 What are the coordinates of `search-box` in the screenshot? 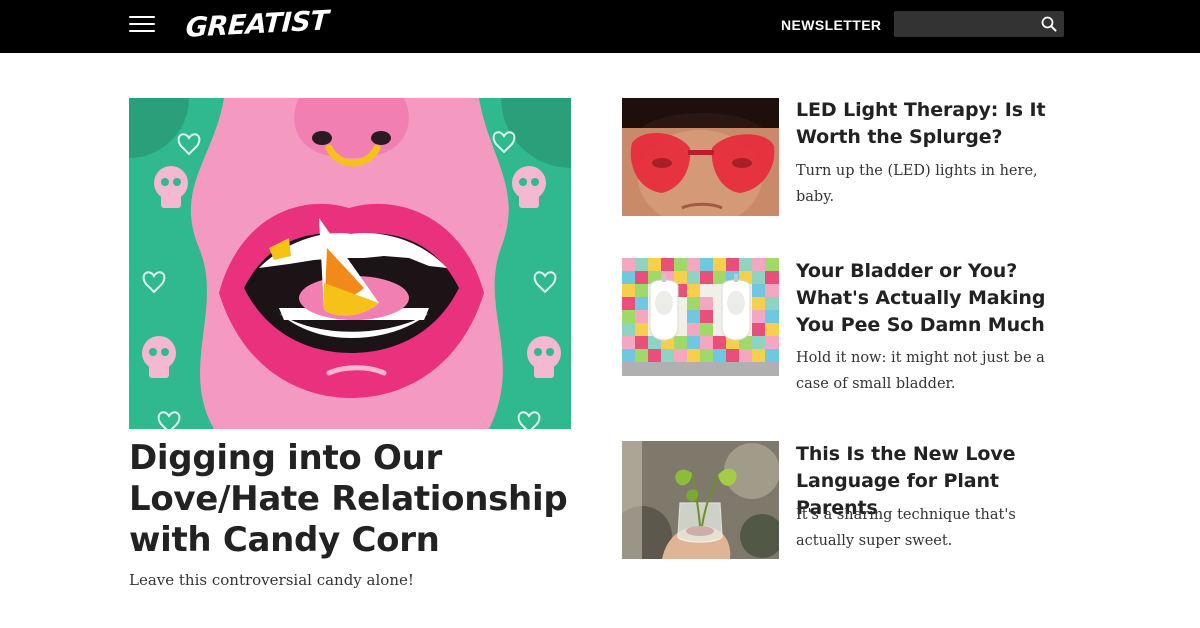 It's located at (979, 24).